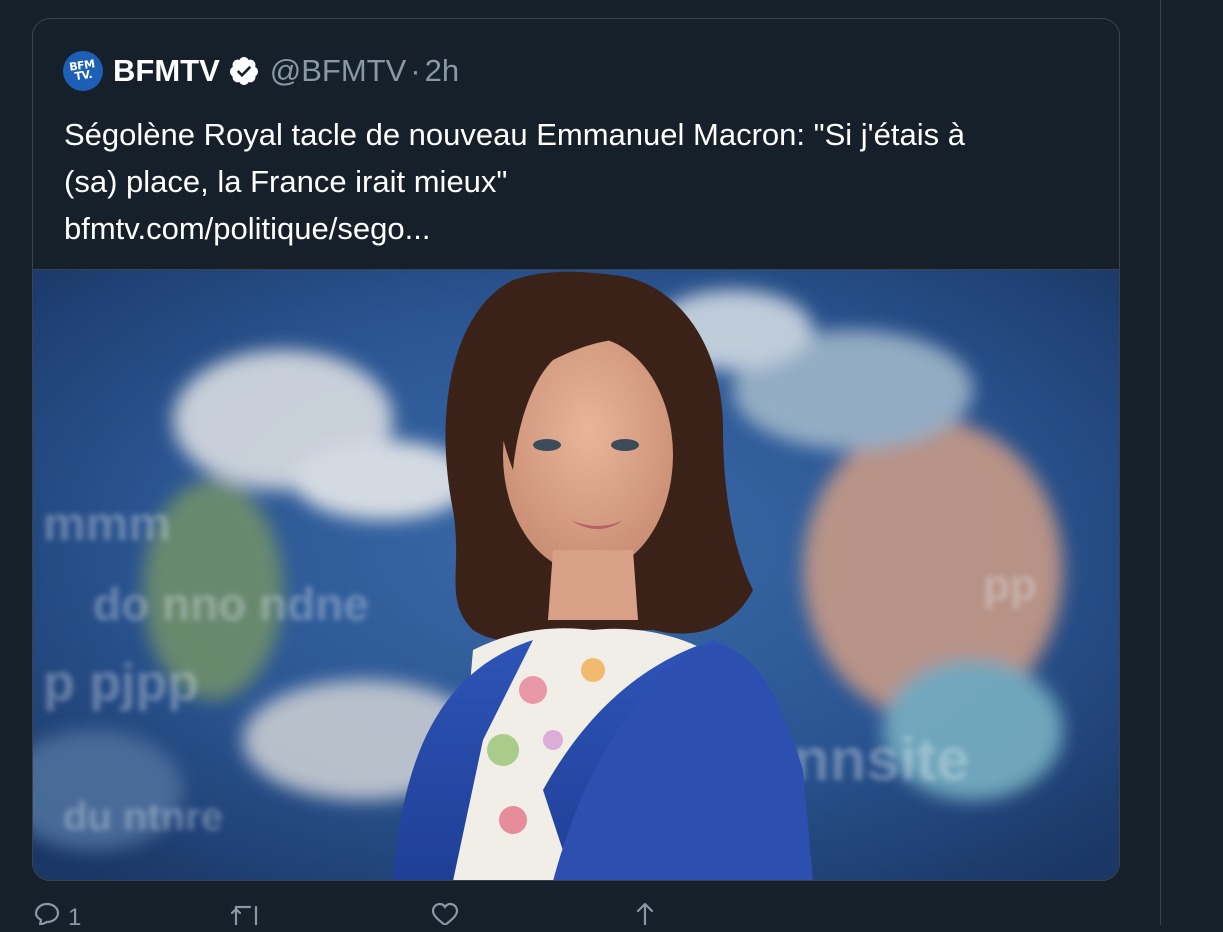 This screenshot has width=1223, height=932. Describe the element at coordinates (143, 817) in the screenshot. I see `svg-text: du ntnre` at that location.